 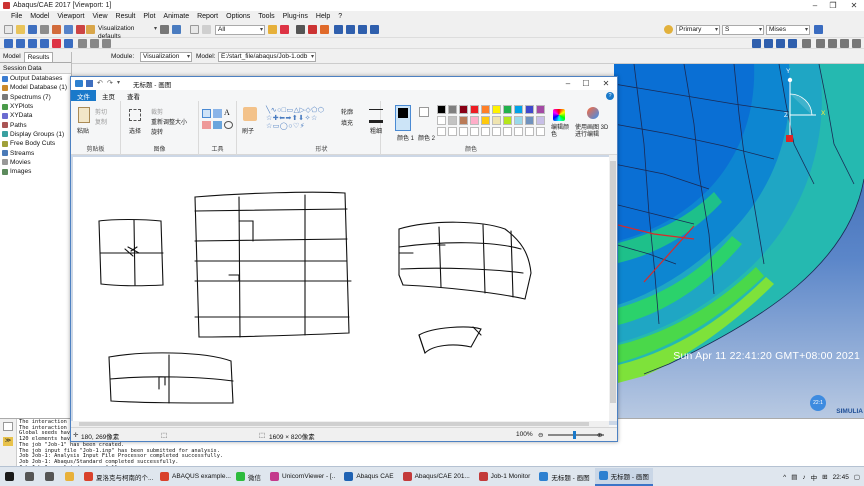 What do you see at coordinates (250, 114) in the screenshot?
I see `brush-icon` at bounding box center [250, 114].